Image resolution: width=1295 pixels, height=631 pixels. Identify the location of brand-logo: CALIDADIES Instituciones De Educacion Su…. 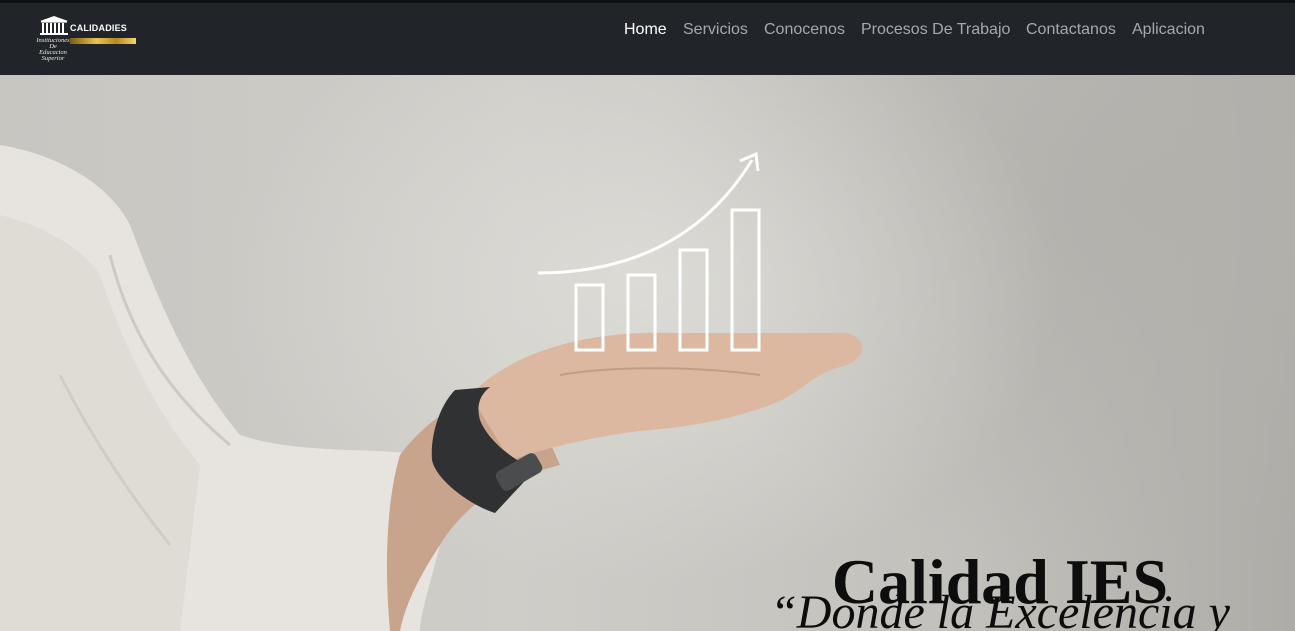
(87, 41).